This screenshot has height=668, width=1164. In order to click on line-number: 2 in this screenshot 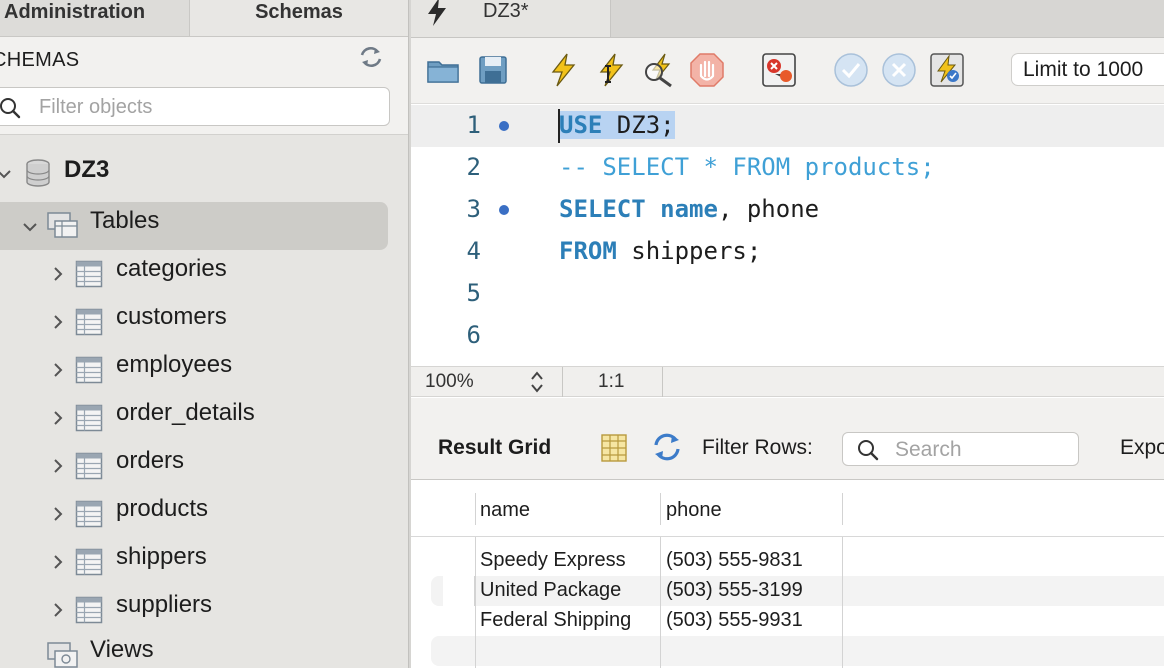, I will do `click(473, 167)`.